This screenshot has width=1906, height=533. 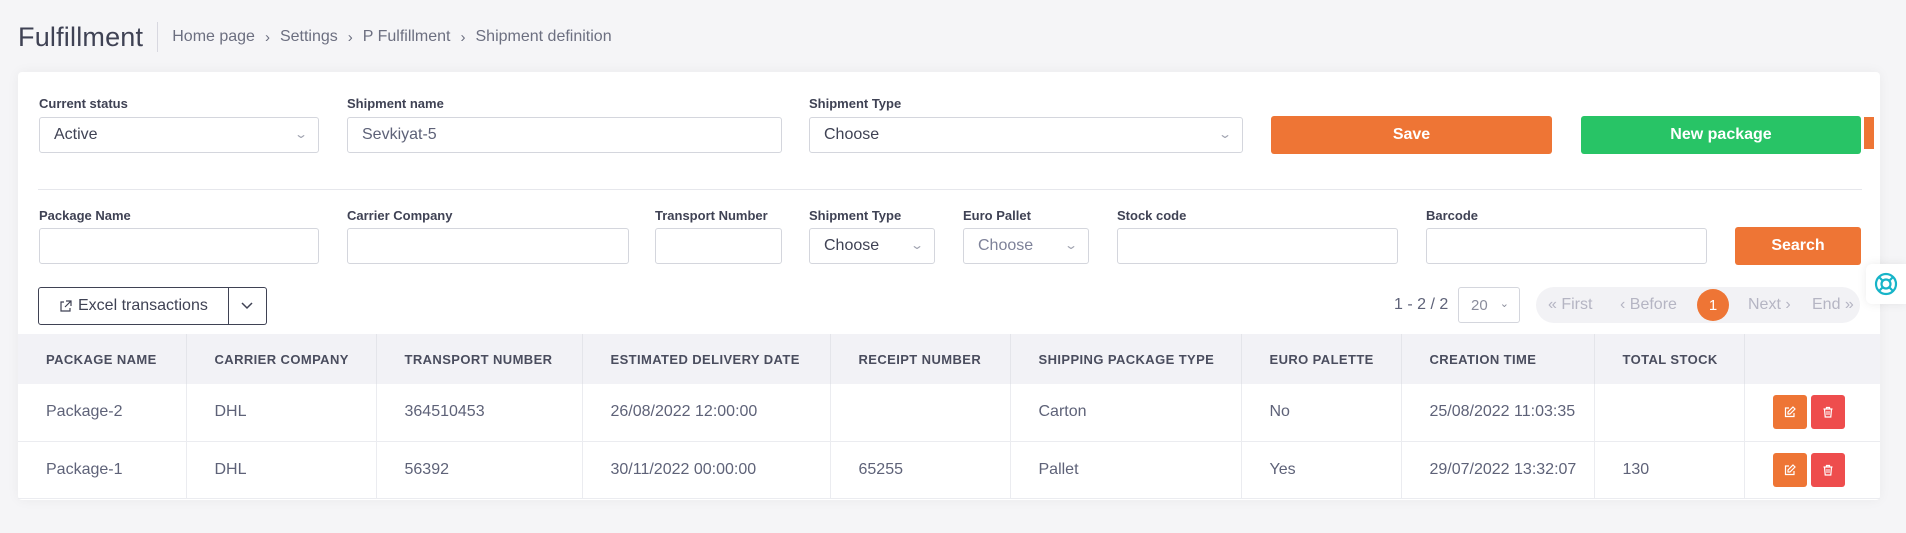 What do you see at coordinates (1566, 246) in the screenshot?
I see `barcode-input` at bounding box center [1566, 246].